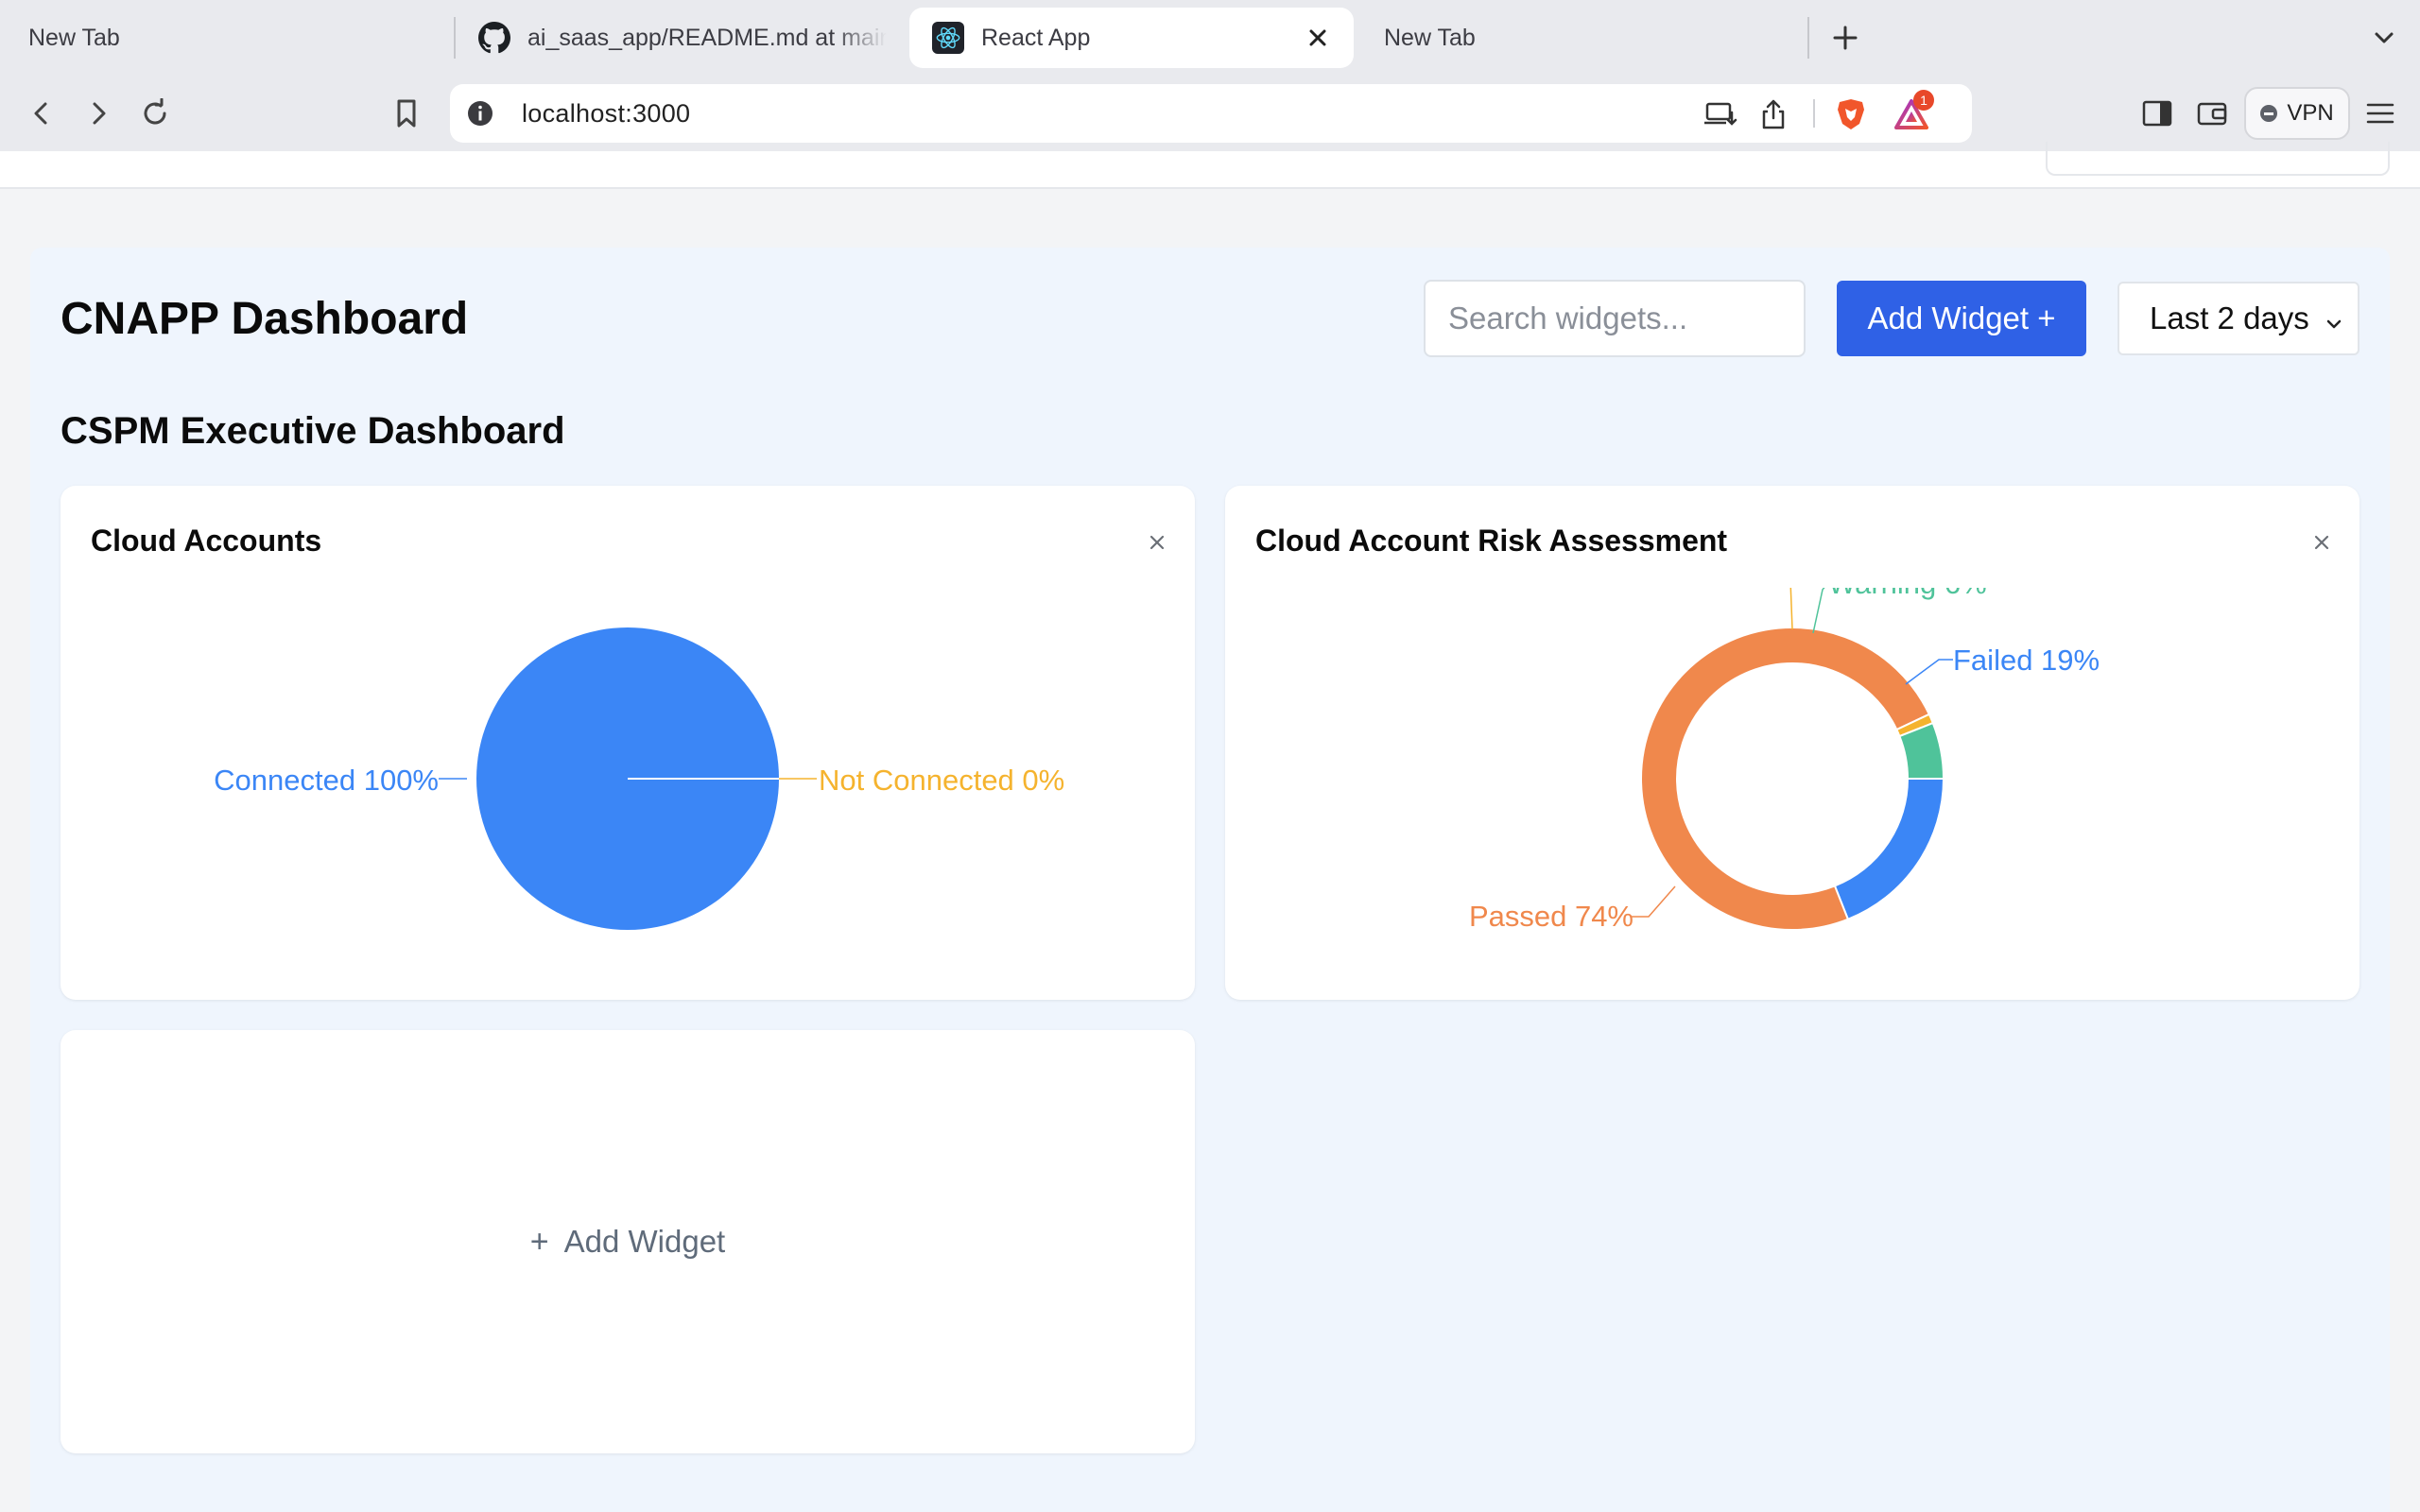 Image resolution: width=2420 pixels, height=1512 pixels. I want to click on label-leader-failed, so click(1929, 672).